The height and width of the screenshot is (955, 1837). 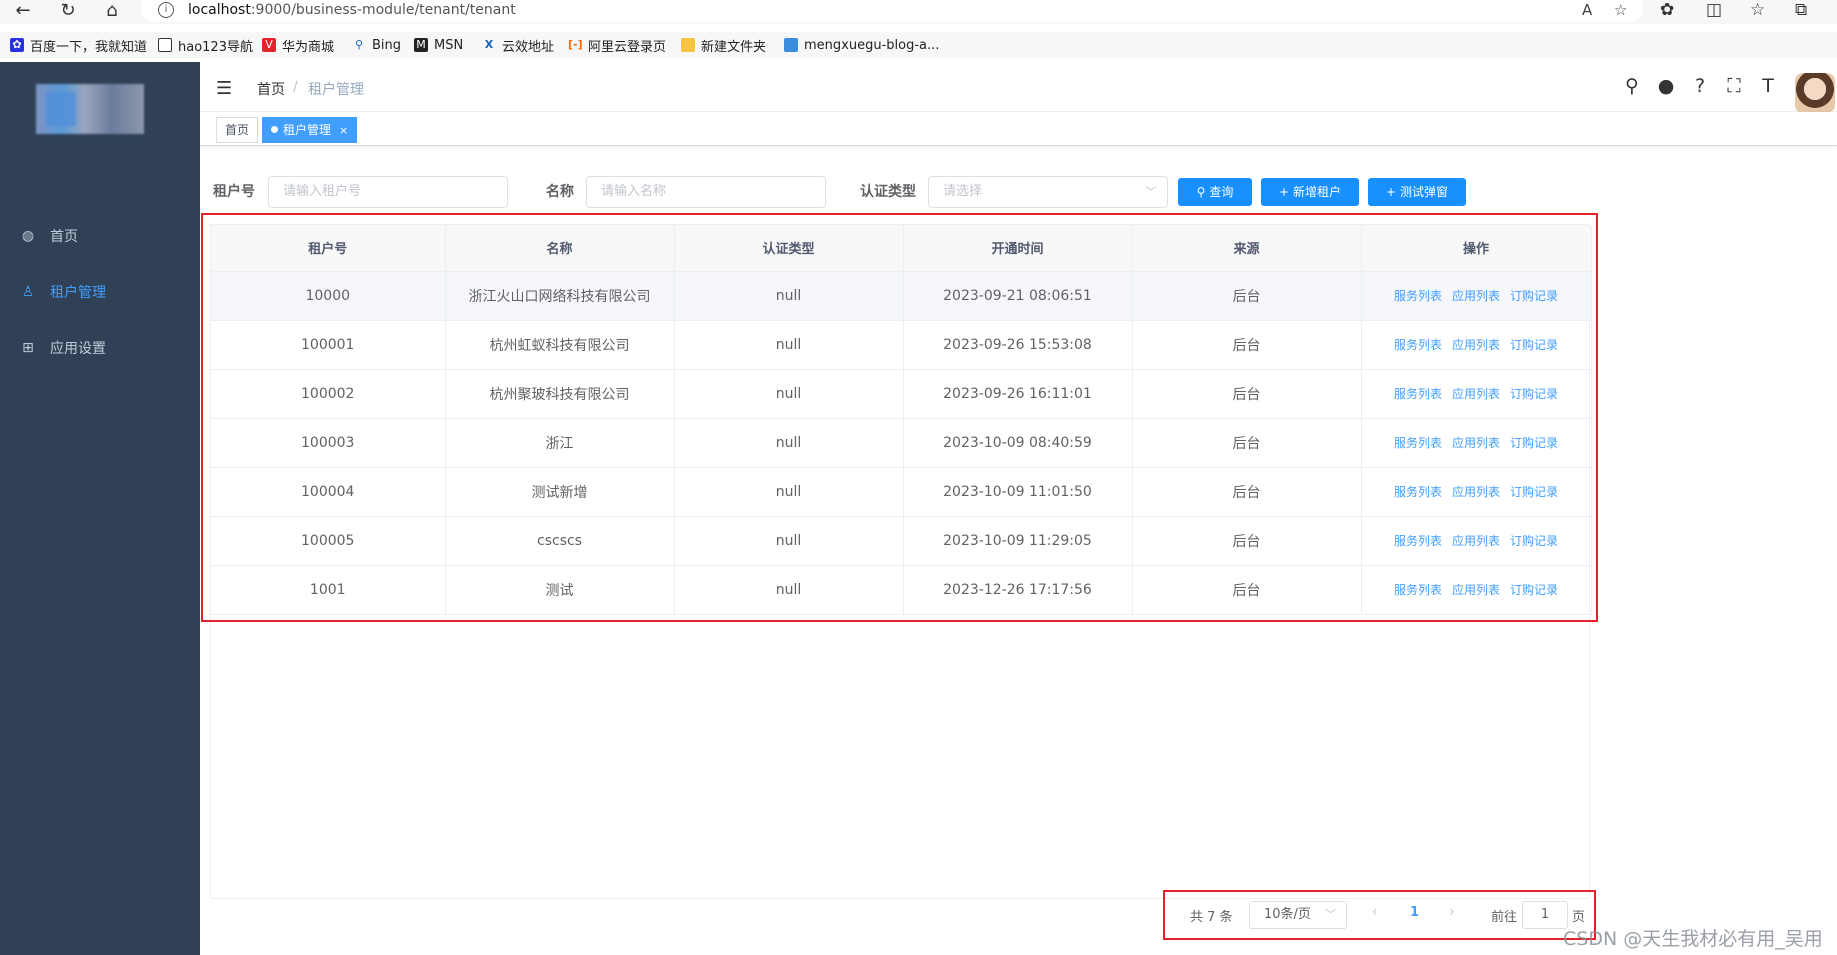 I want to click on github-icon: ●, so click(x=1666, y=86).